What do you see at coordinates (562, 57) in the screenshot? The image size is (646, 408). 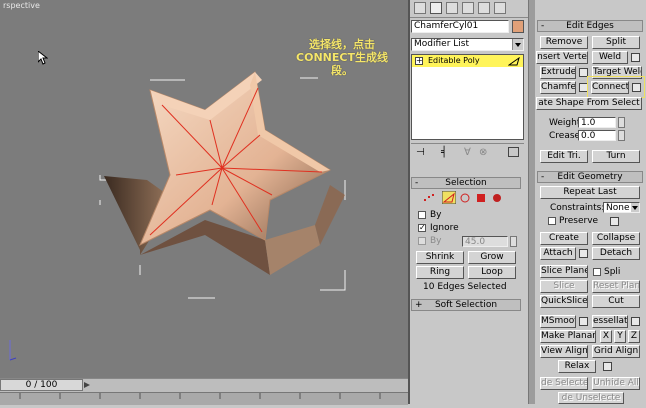 I see `insert-vertex-button: nsert Verte` at bounding box center [562, 57].